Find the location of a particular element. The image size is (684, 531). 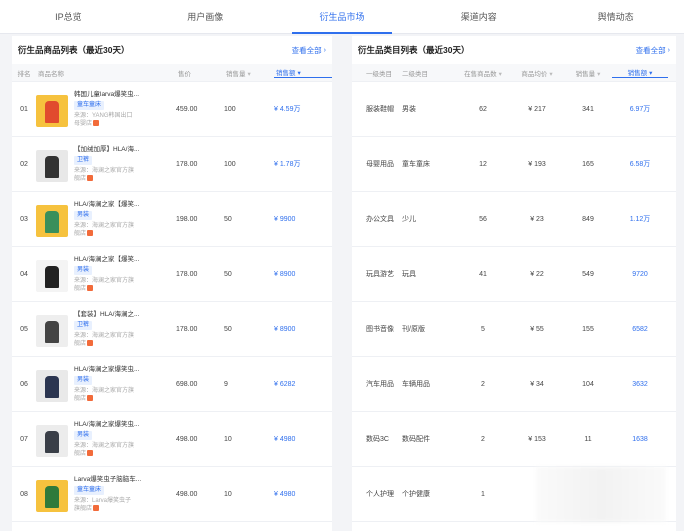

chevron-right-icon: › is located at coordinates (324, 50).